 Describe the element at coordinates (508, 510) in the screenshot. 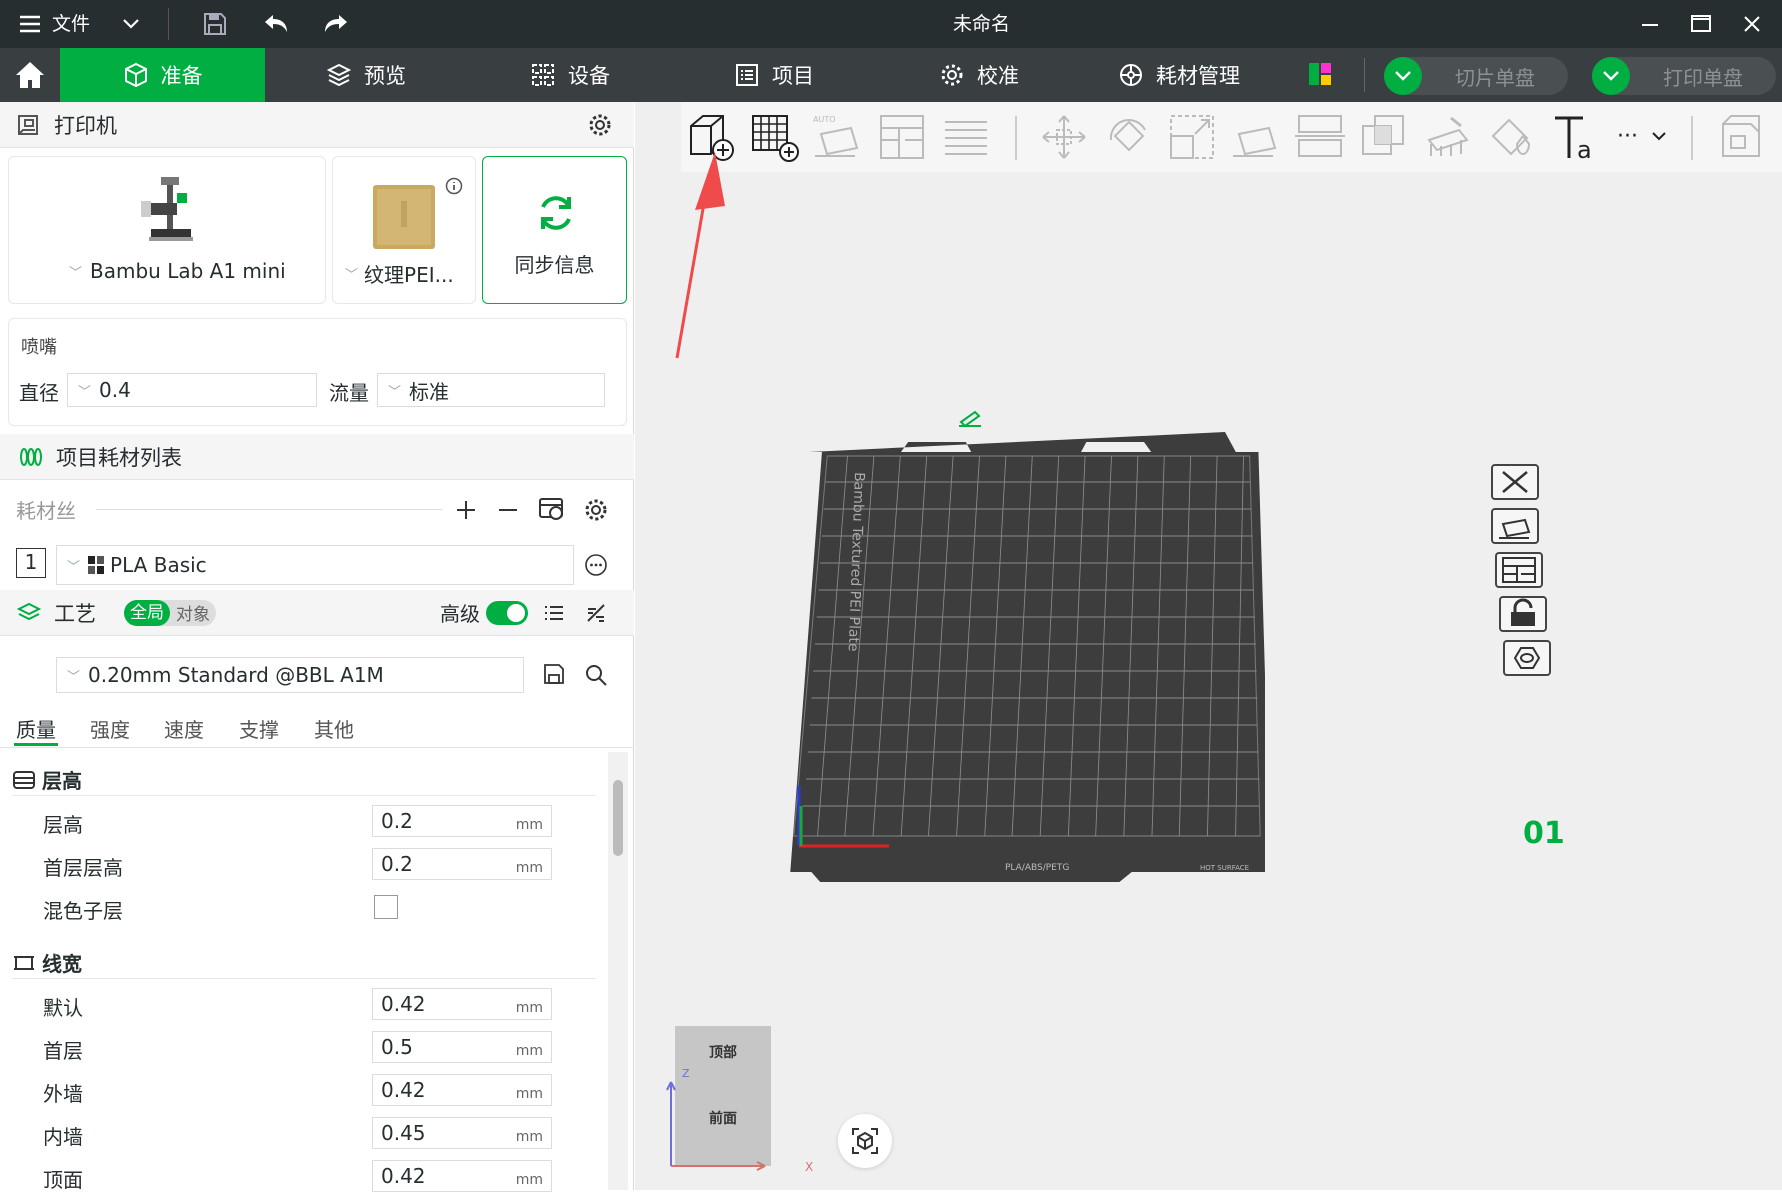

I see `remove-filament-icon` at that location.